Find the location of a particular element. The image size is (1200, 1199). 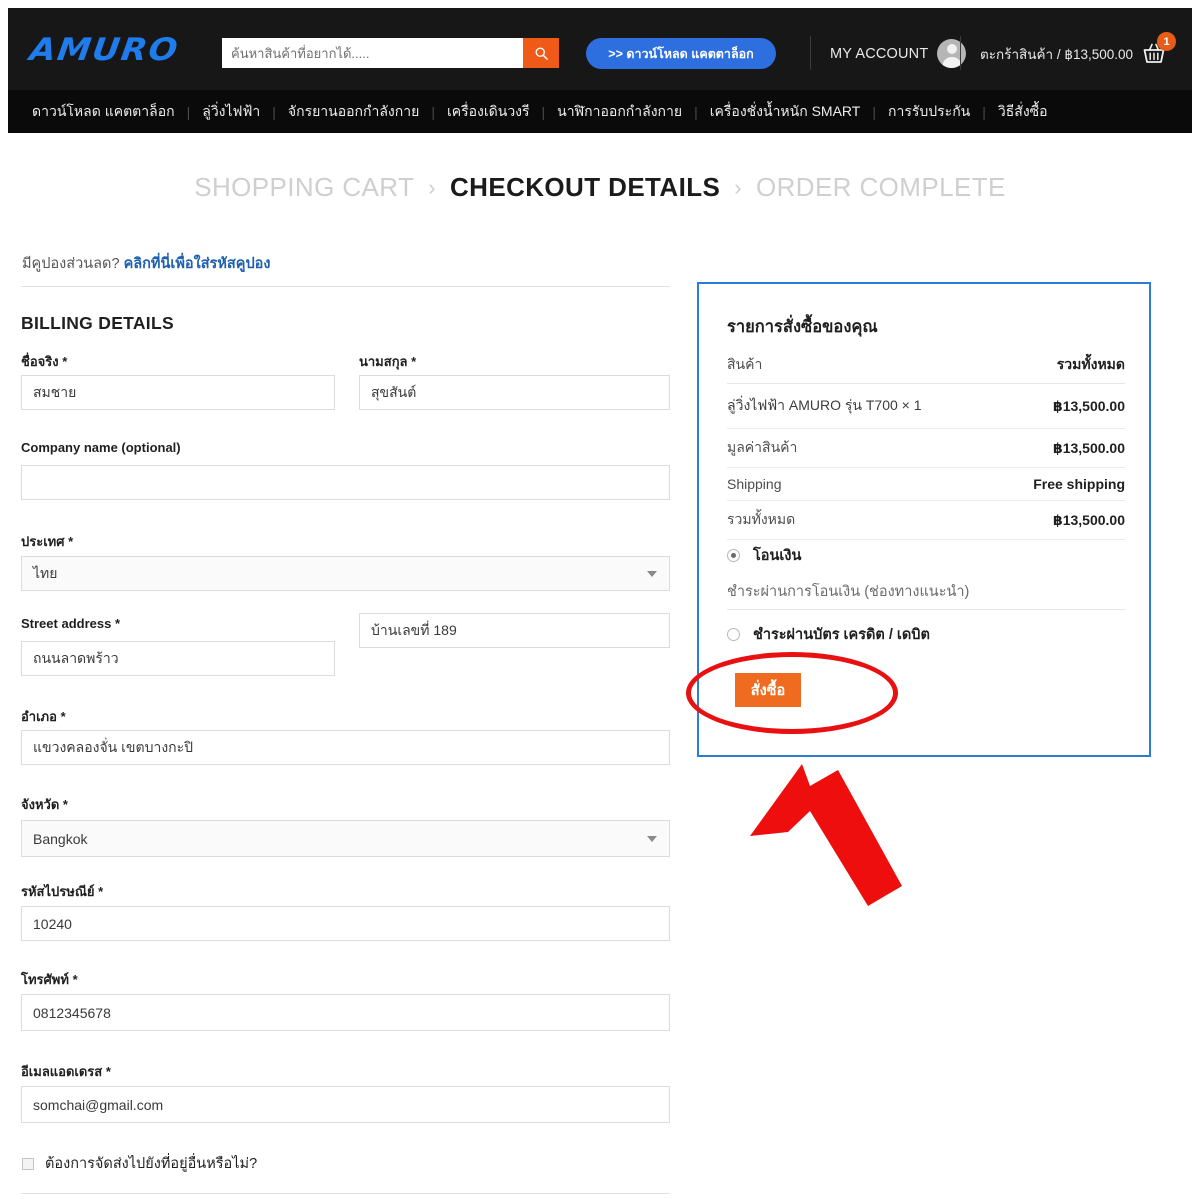

table-row: มูลค่าสินค้า ฿13,500.00 is located at coordinates (926, 448).